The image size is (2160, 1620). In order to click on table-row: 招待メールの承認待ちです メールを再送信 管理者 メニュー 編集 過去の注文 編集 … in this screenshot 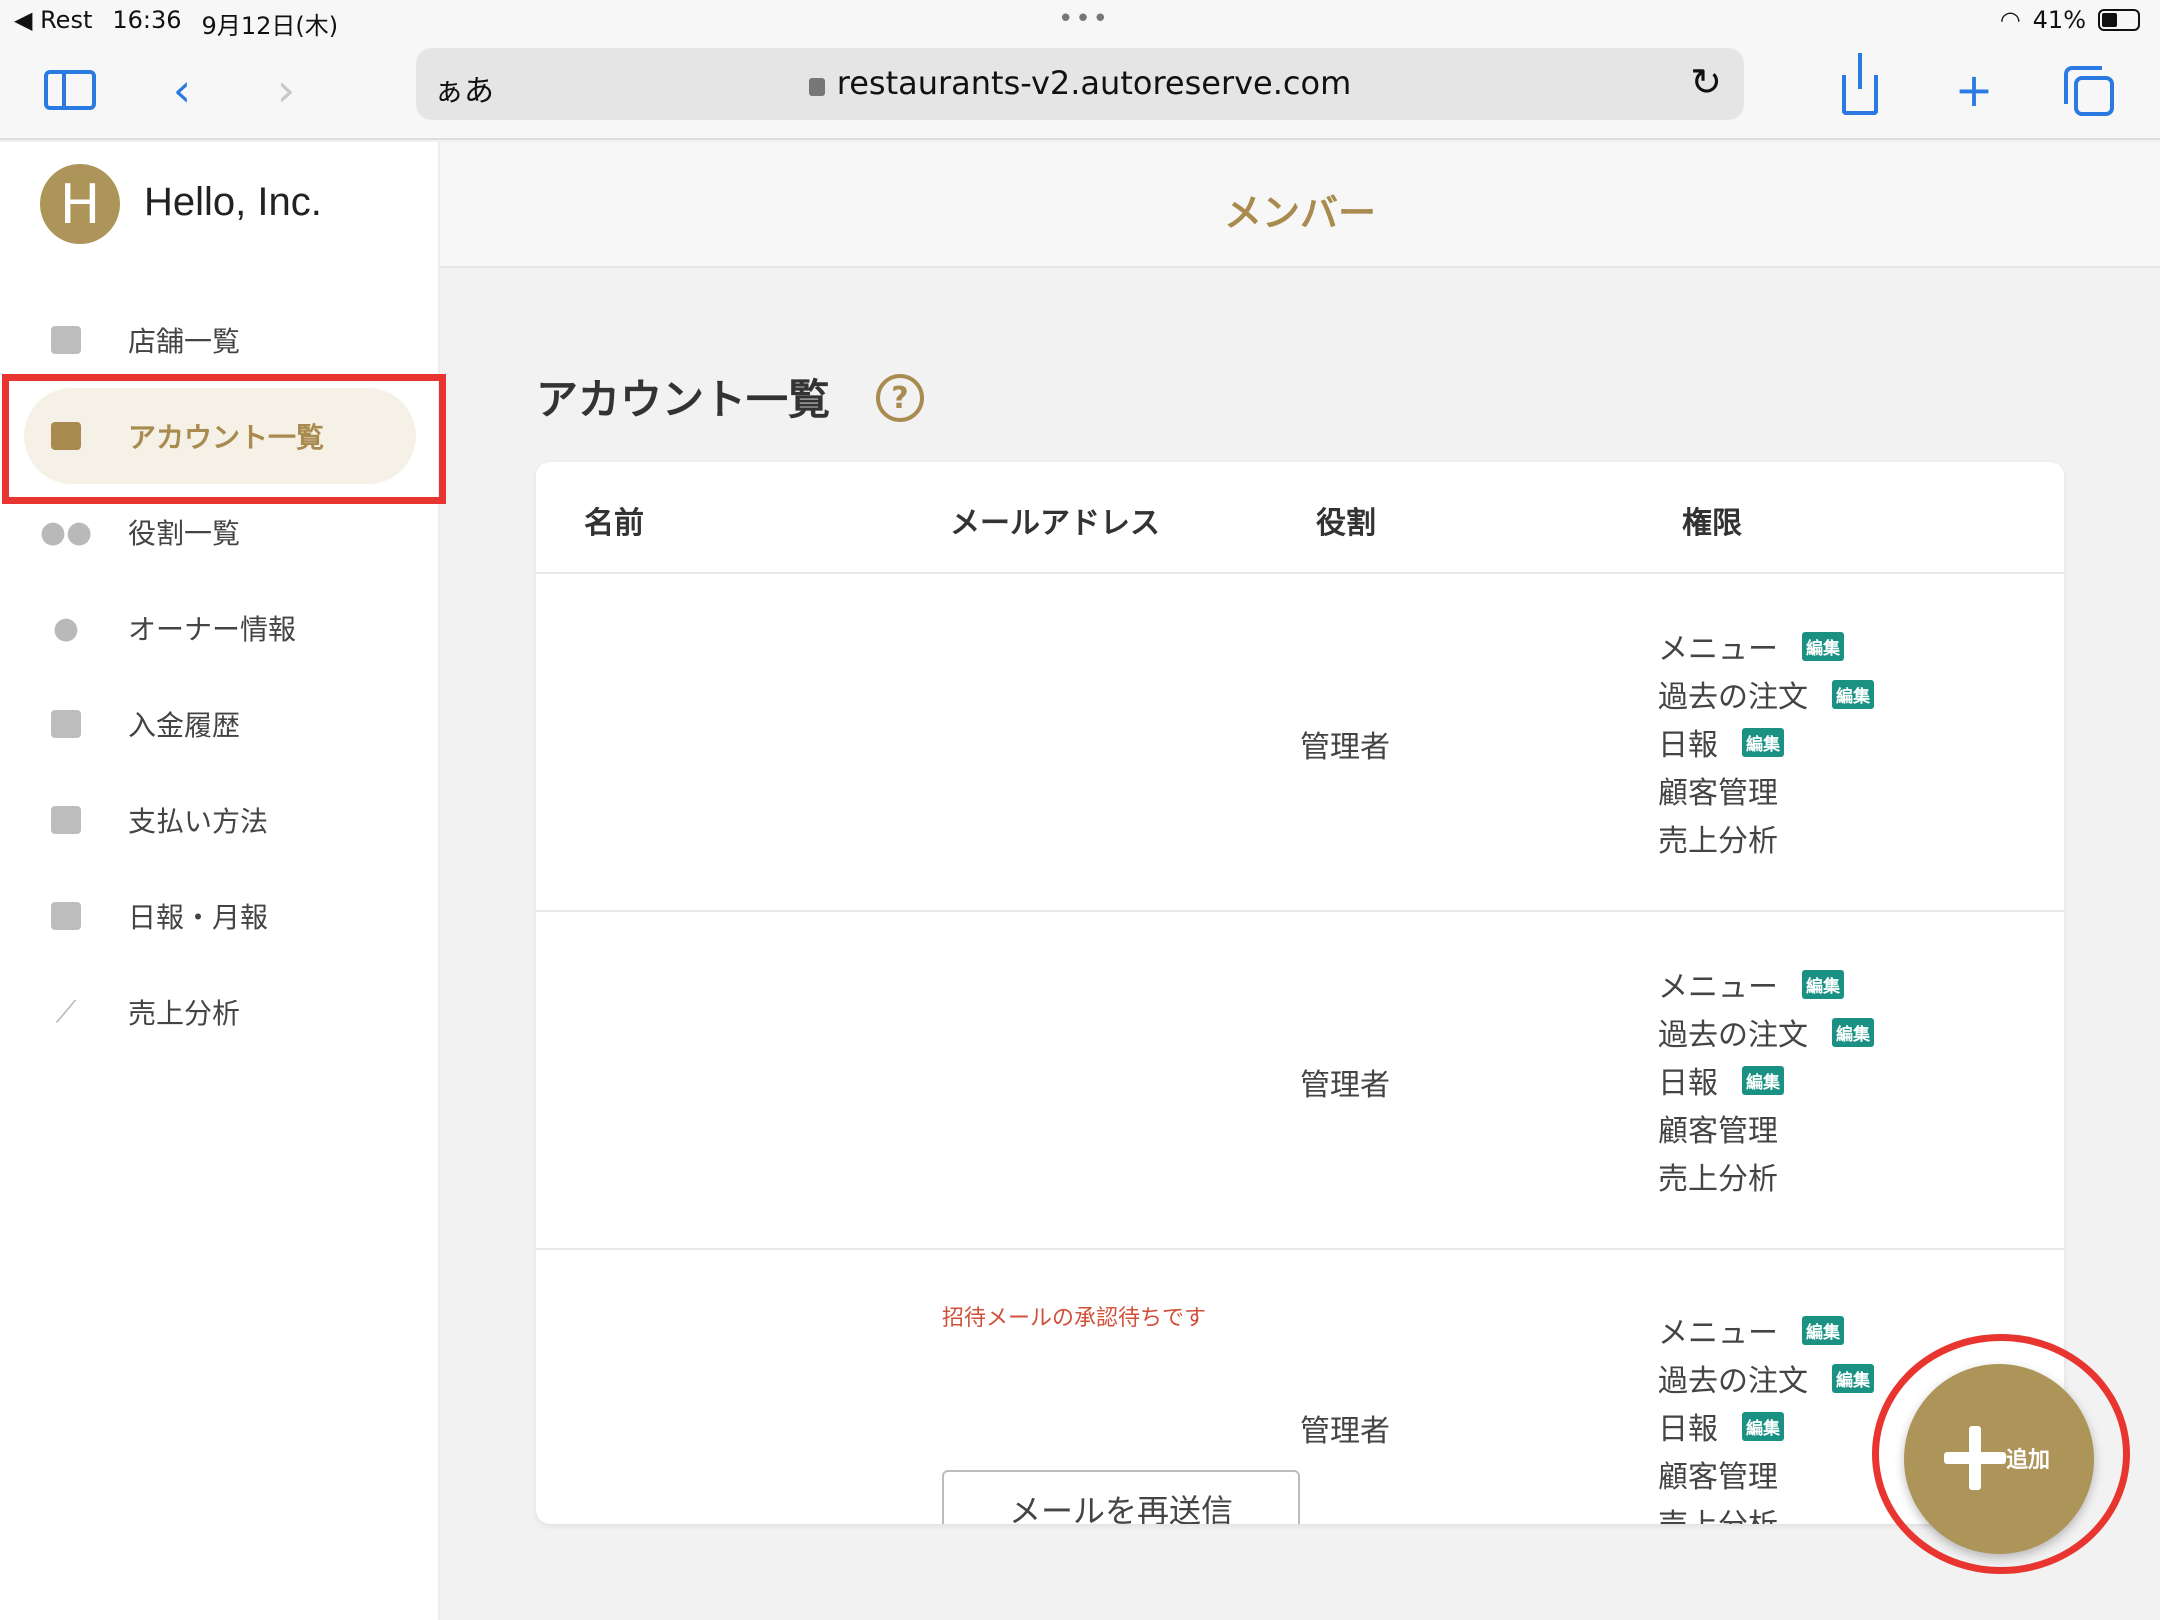, I will do `click(1300, 1387)`.